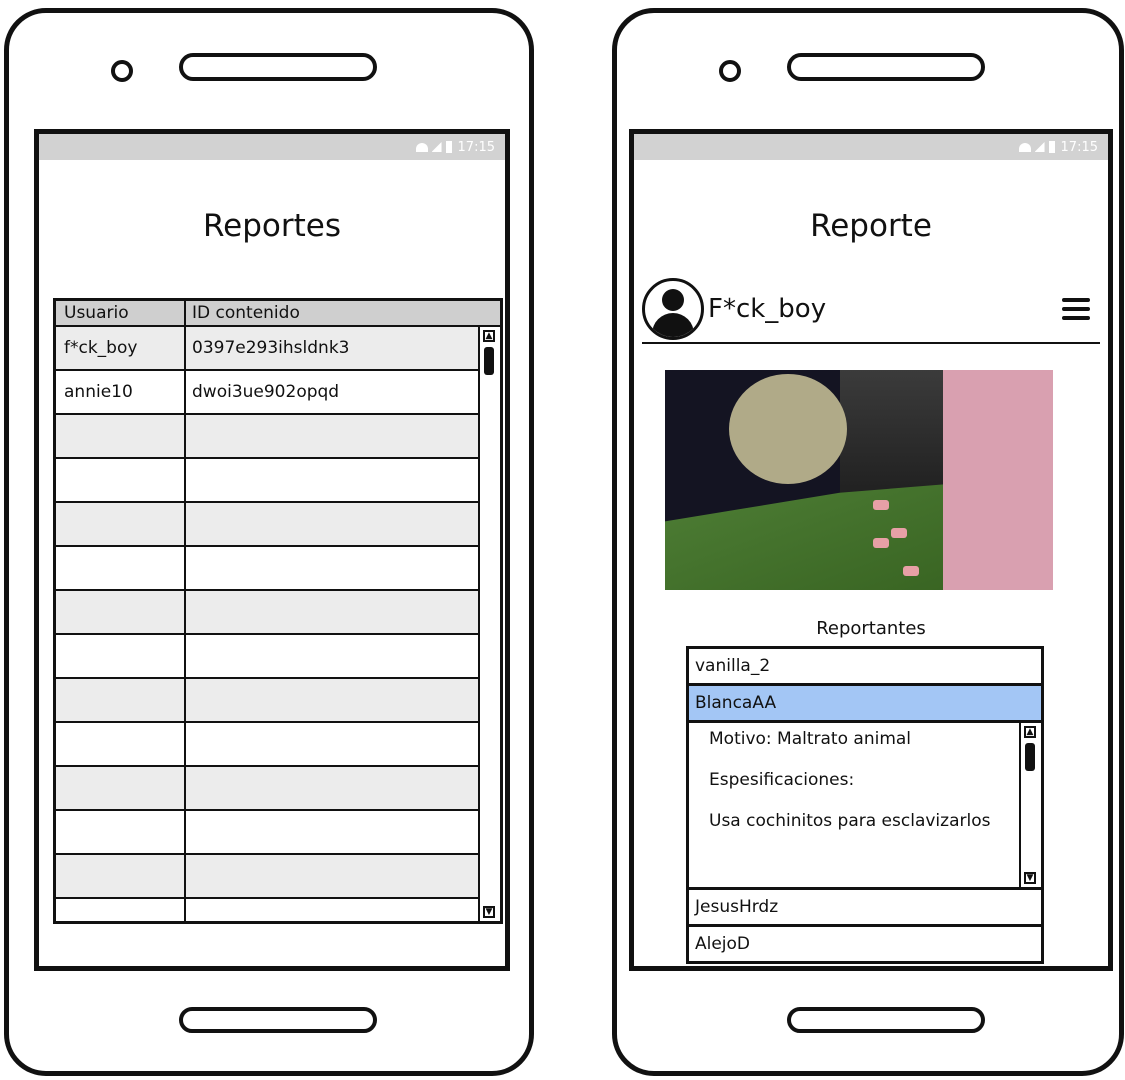  What do you see at coordinates (121, 313) in the screenshot?
I see `column-header-user: Usuario` at bounding box center [121, 313].